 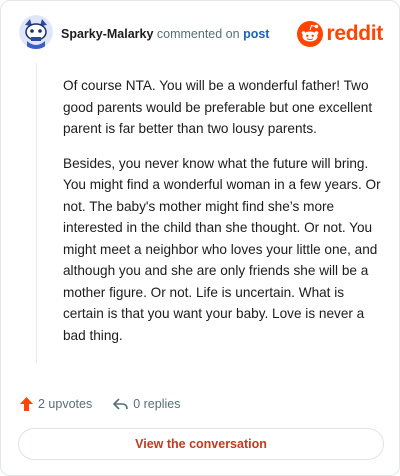 I want to click on byline: Sparky-Malarky commented on post, so click(x=165, y=34).